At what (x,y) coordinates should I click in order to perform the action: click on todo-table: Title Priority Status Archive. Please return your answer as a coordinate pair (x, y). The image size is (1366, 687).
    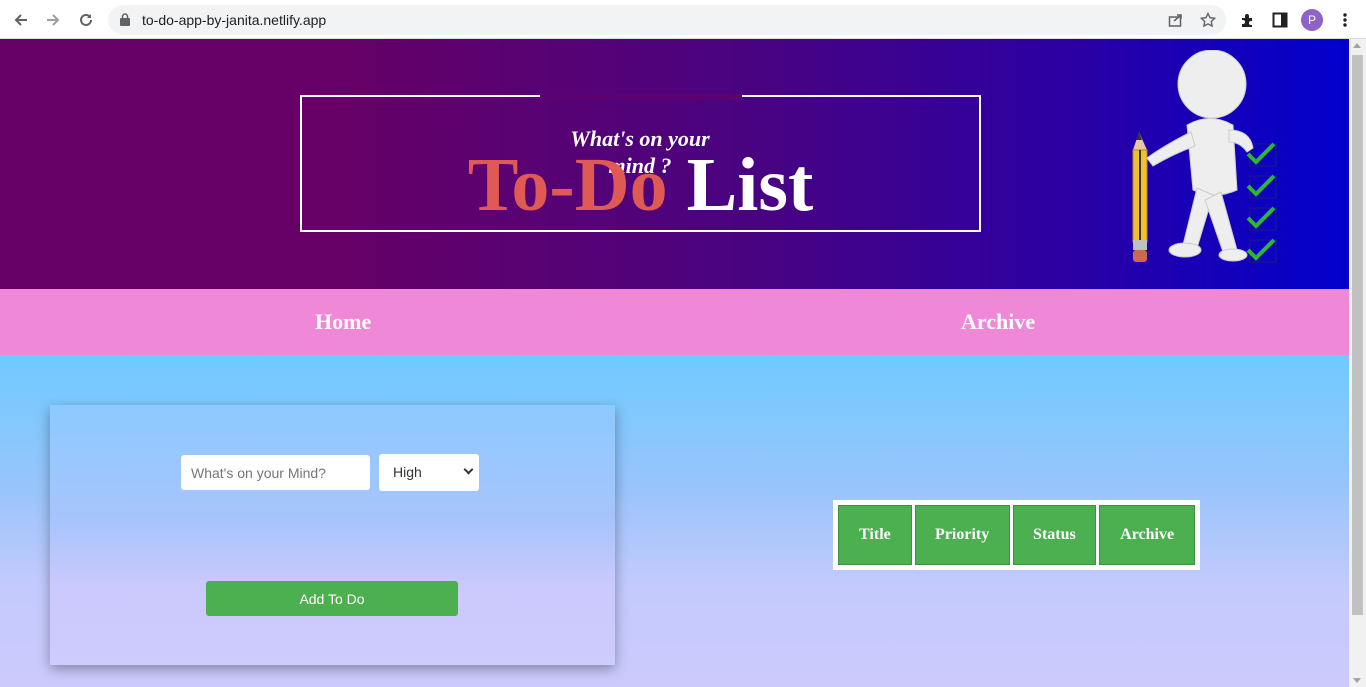
    Looking at the image, I should click on (1016, 535).